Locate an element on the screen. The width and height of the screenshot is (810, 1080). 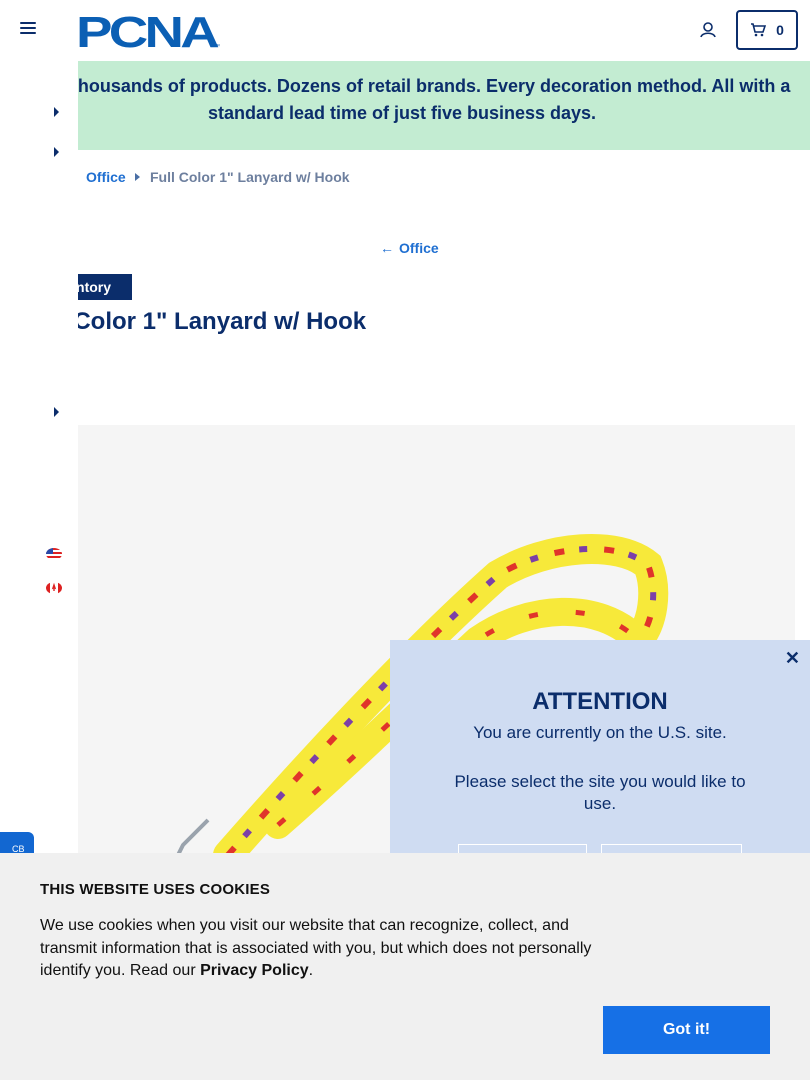
cookie-title: THIS WEBSITE USES COOKIES is located at coordinates (155, 889).